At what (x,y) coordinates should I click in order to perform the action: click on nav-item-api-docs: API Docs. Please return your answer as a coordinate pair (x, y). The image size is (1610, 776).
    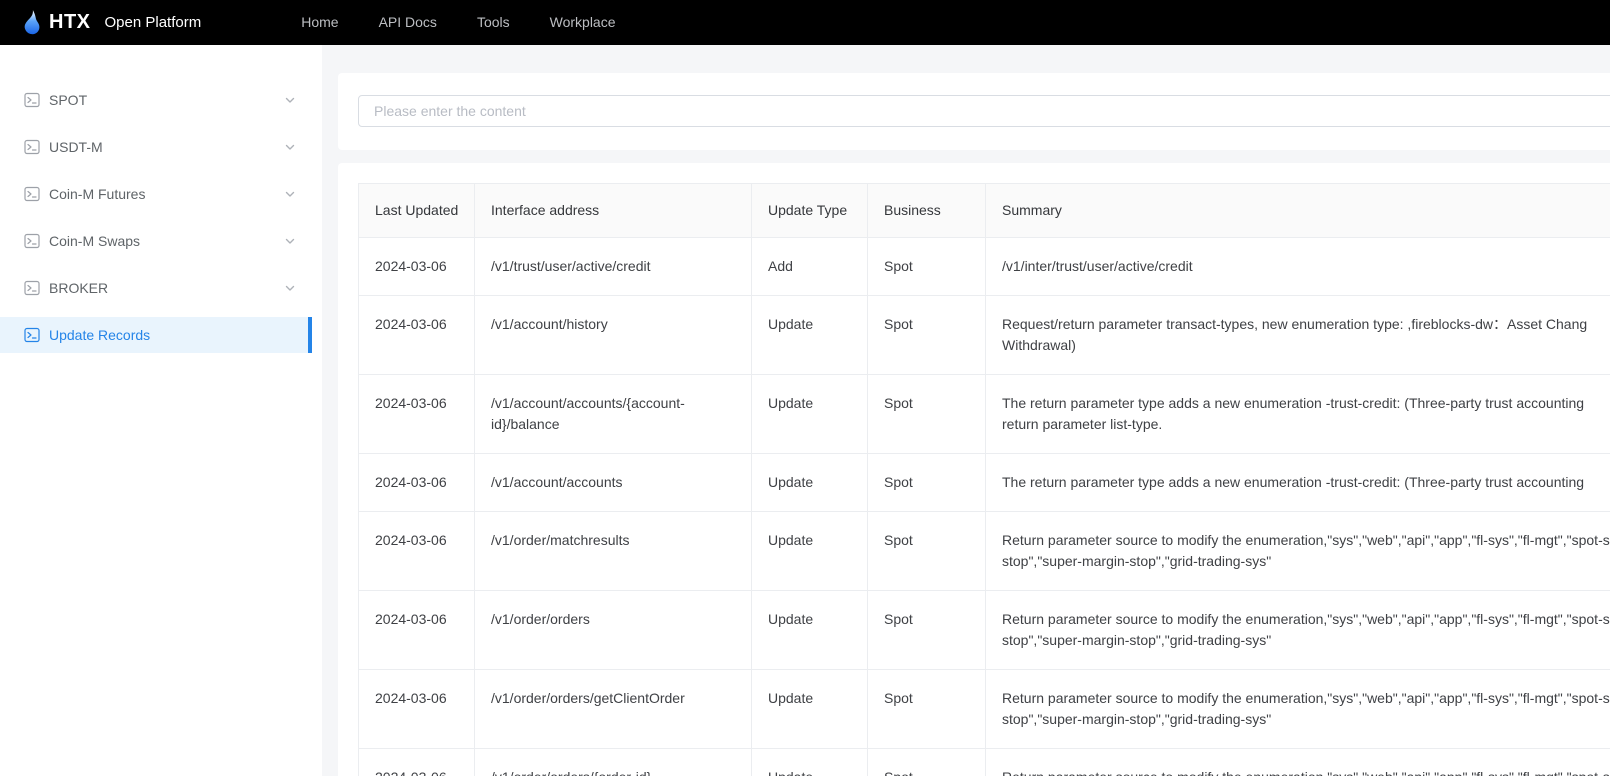
    Looking at the image, I should click on (408, 22).